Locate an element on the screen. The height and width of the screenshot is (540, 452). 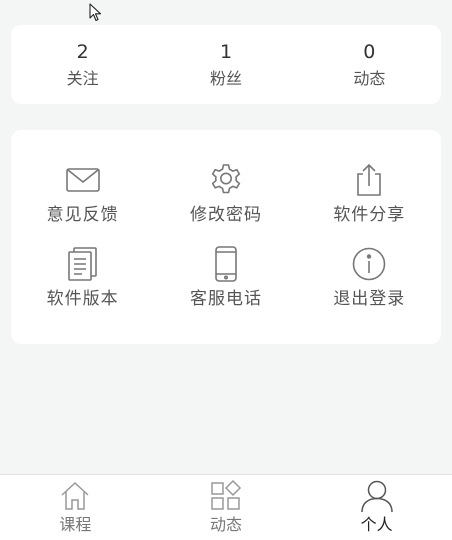
stat-posts: 0 动态 is located at coordinates (369, 64).